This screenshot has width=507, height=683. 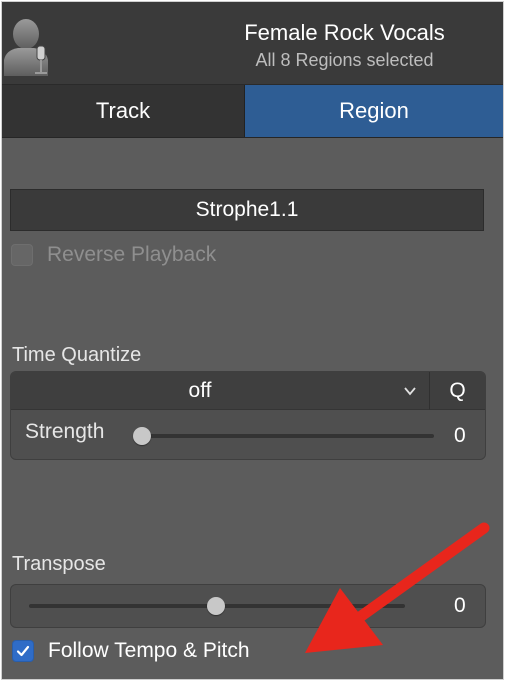 What do you see at coordinates (460, 435) in the screenshot?
I see `strength-value: 0` at bounding box center [460, 435].